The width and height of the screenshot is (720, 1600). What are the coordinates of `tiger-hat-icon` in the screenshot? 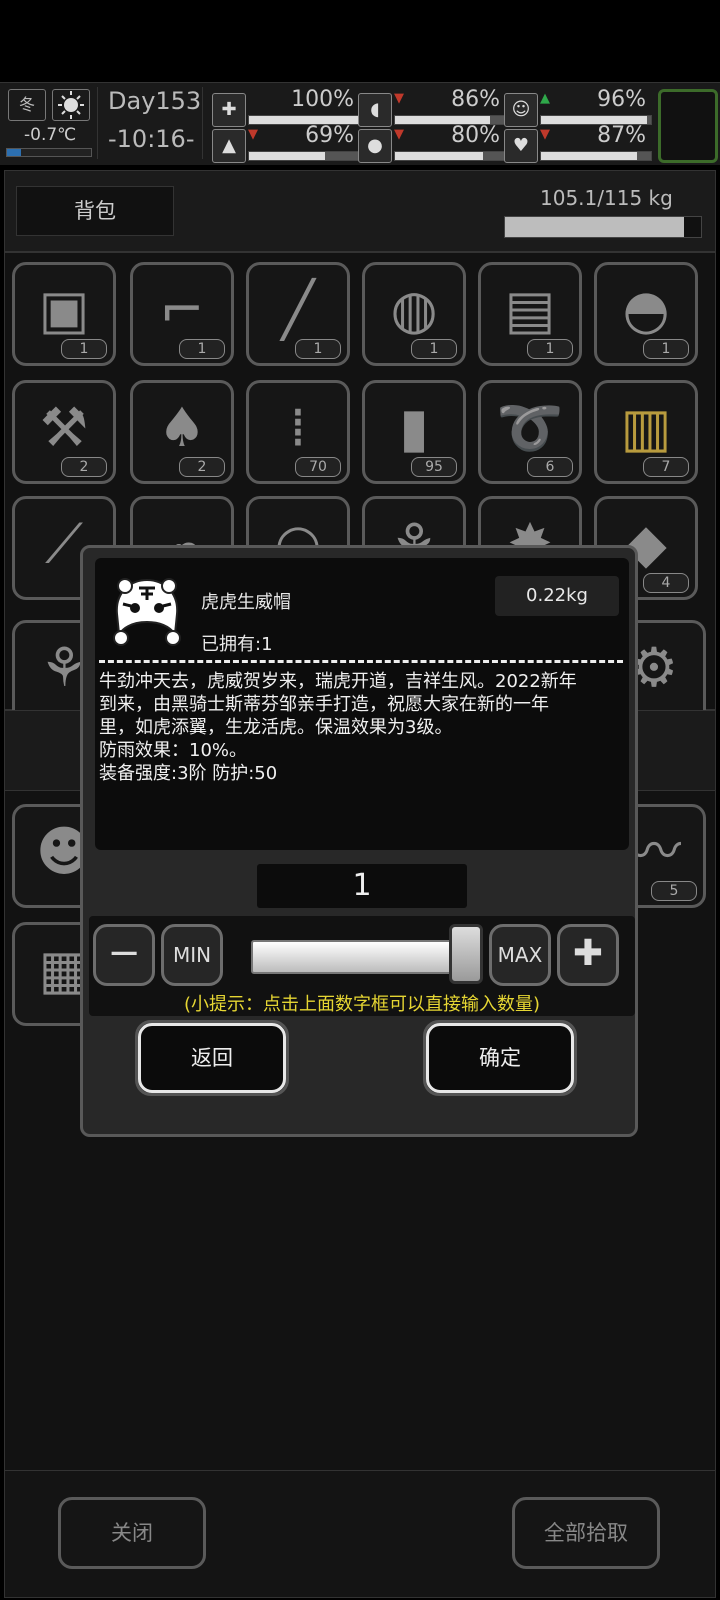 It's located at (147, 612).